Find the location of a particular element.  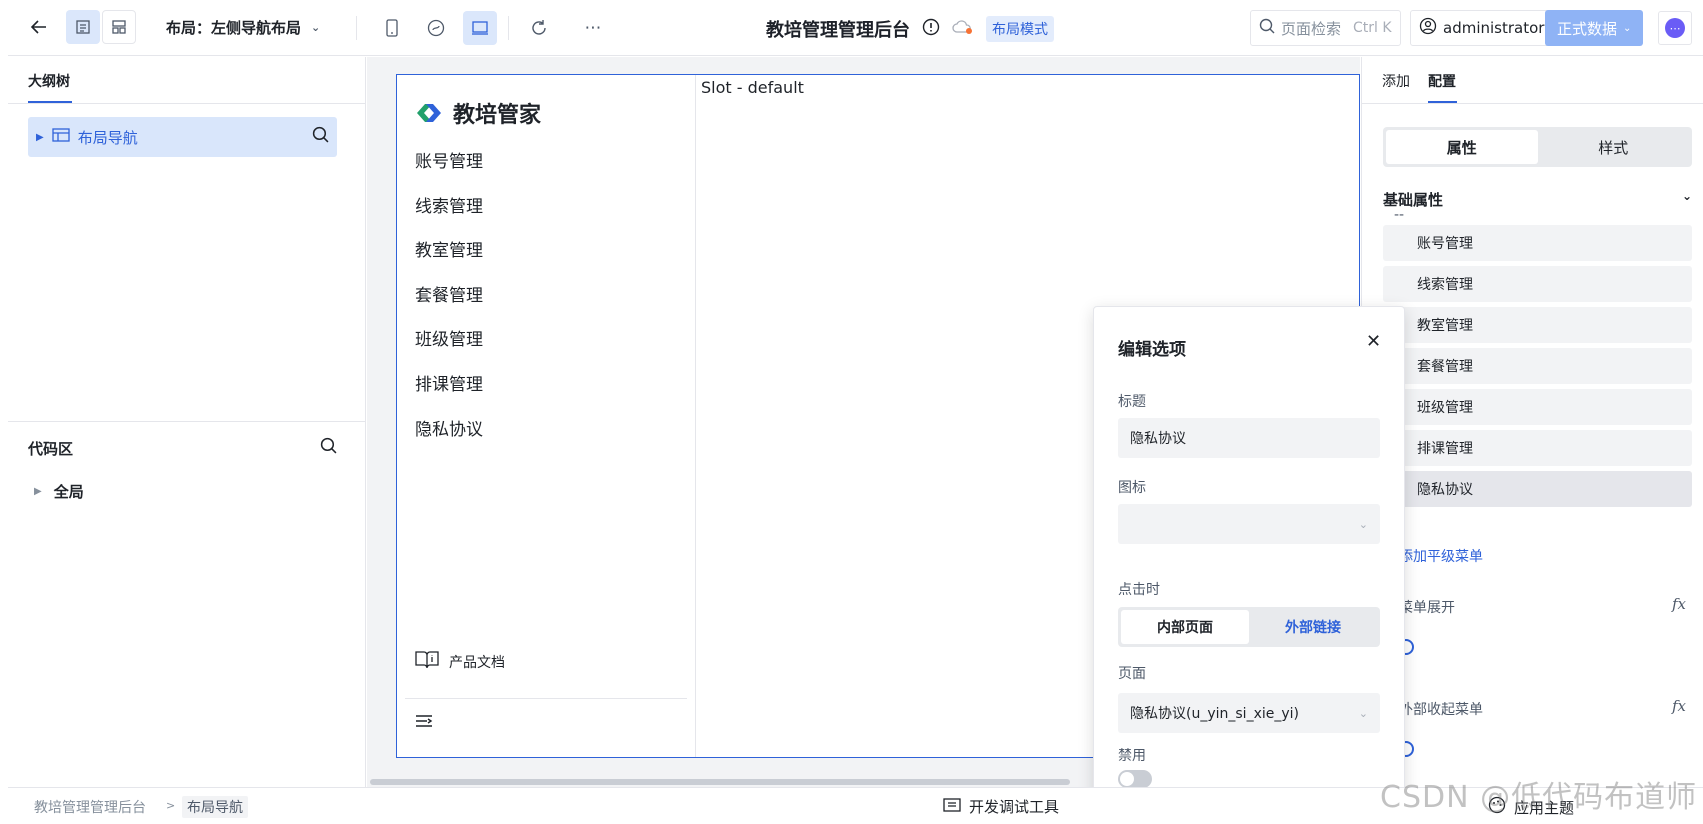

tree-node-layout-nav: ▶ 布局导航 is located at coordinates (182, 137).